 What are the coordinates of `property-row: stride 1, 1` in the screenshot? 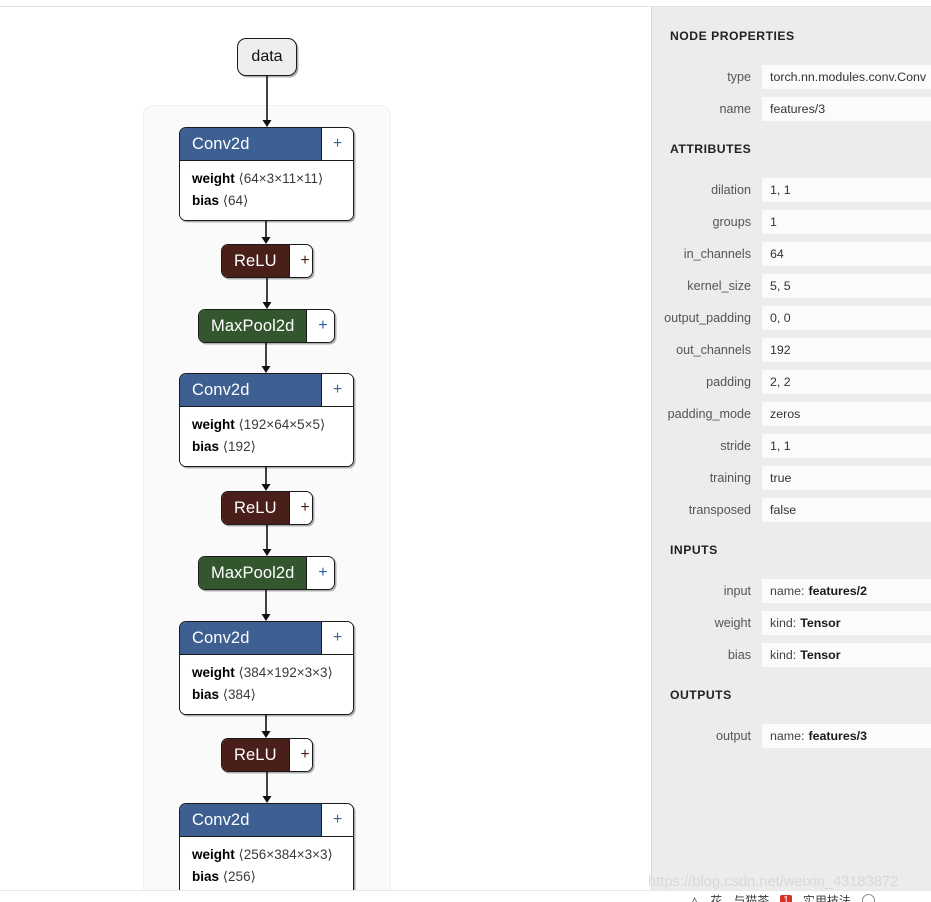 It's located at (791, 446).